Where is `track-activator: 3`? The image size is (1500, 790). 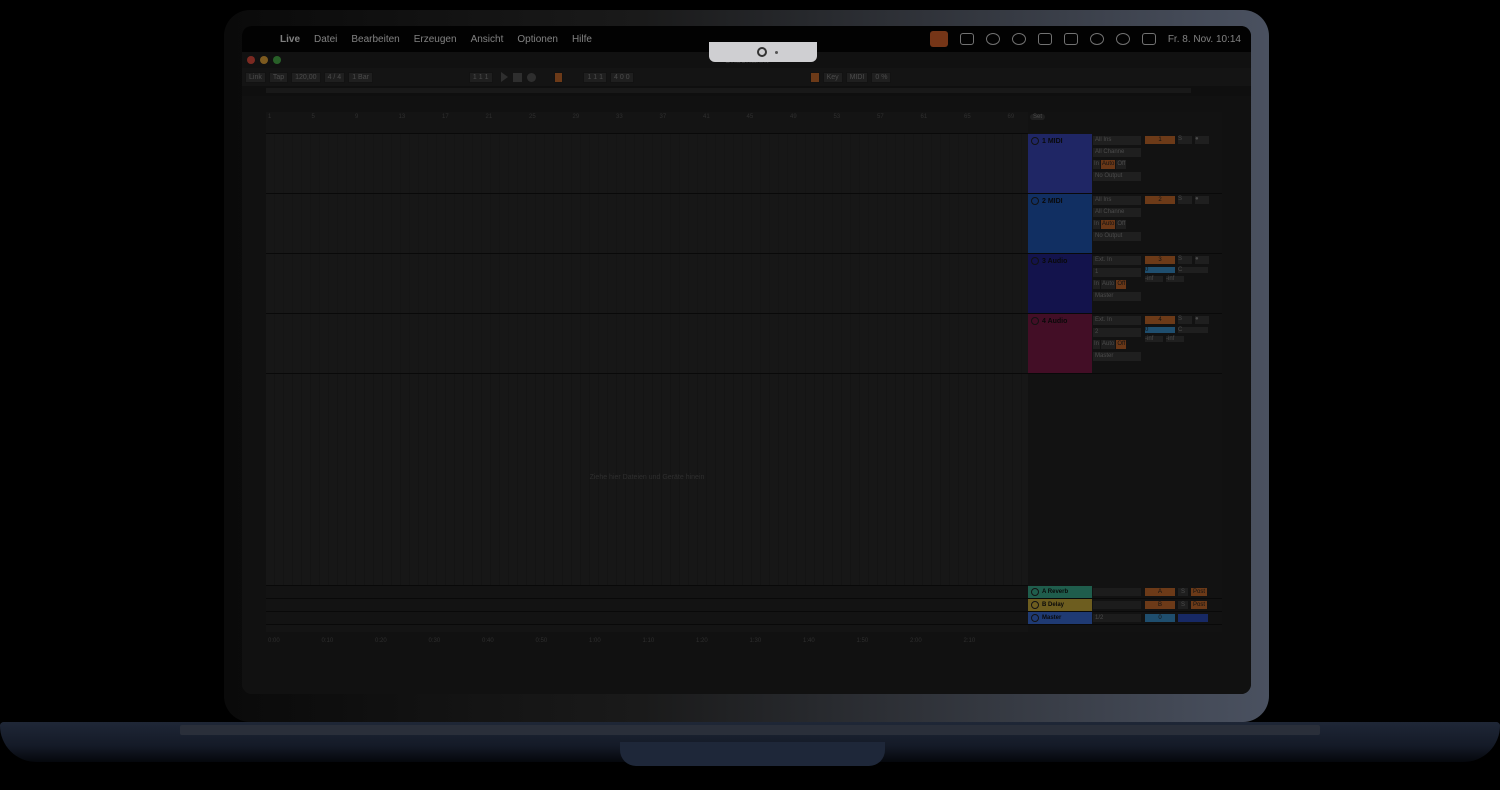 track-activator: 3 is located at coordinates (1160, 260).